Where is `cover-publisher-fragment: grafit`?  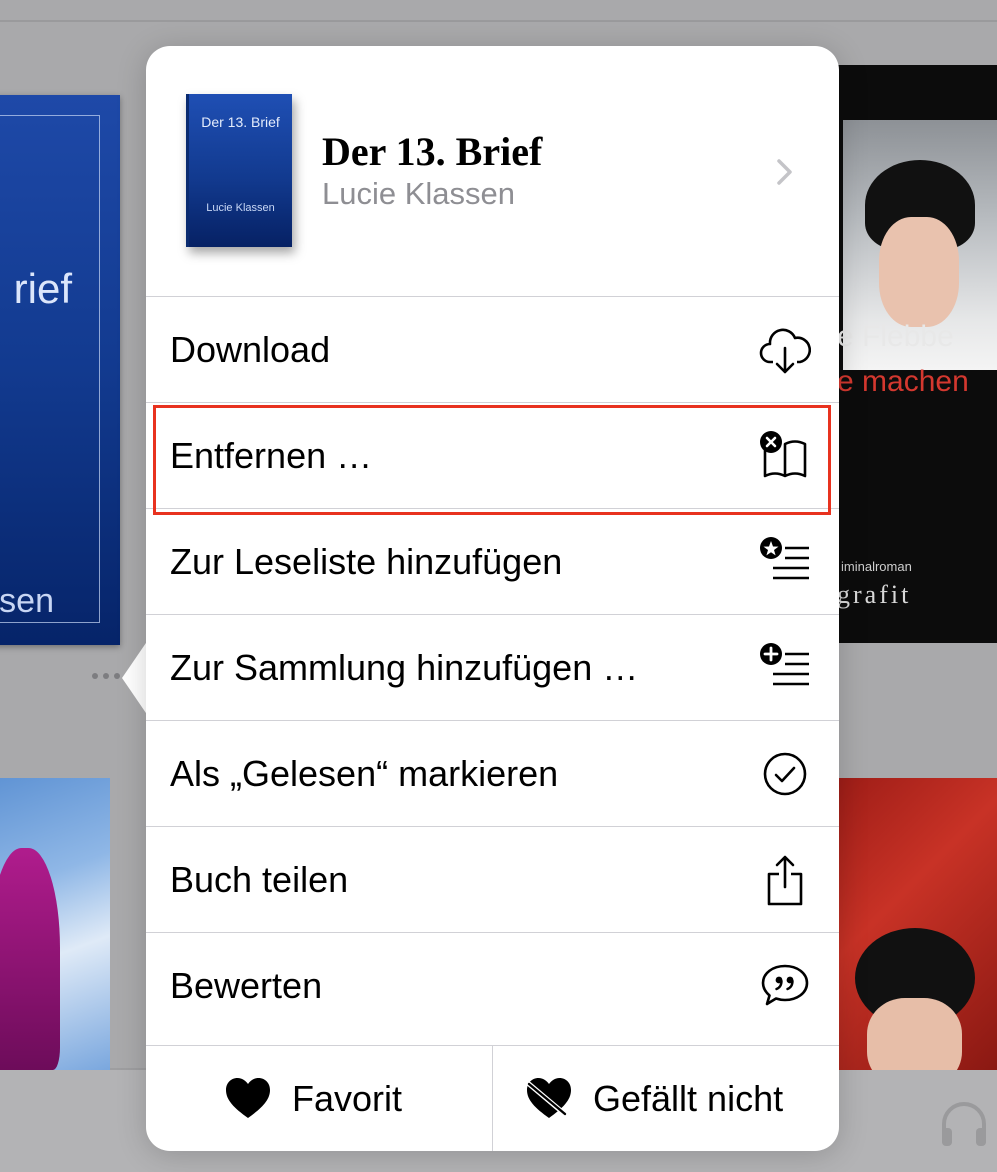 cover-publisher-fragment: grafit is located at coordinates (874, 594).